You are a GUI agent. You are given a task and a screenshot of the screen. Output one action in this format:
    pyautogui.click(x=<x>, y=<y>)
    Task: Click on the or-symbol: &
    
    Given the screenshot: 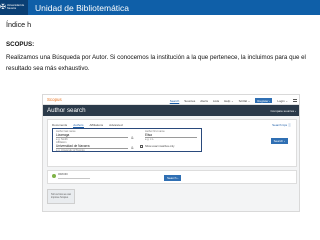 What is the action you would take?
    pyautogui.click(x=132, y=147)
    